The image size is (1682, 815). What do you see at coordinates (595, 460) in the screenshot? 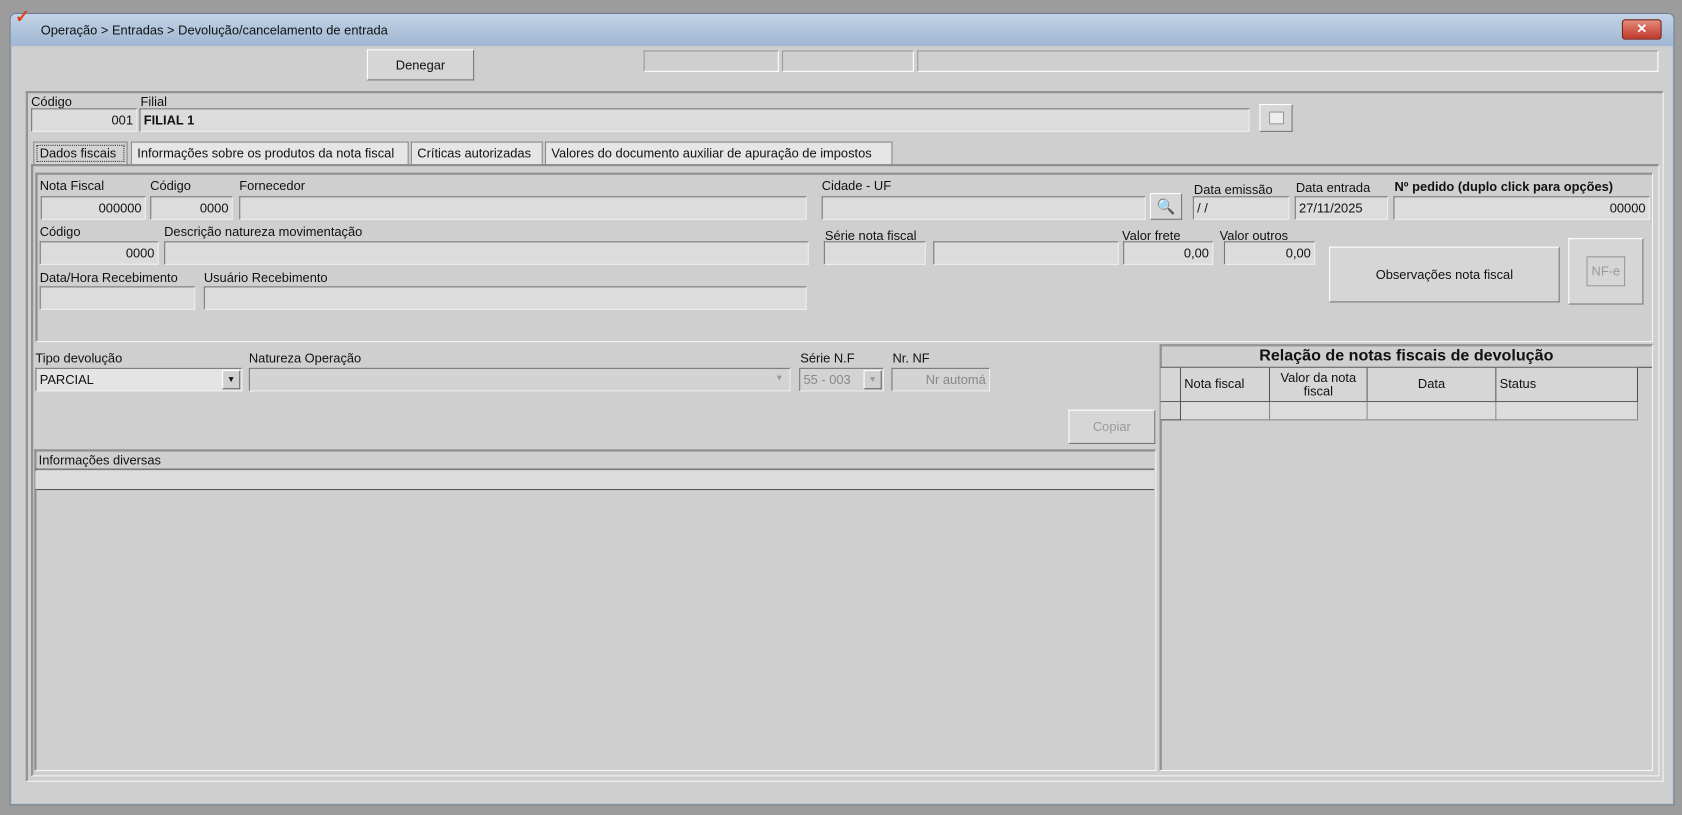
I see `informacoes-diversas-label: Informações diversas` at bounding box center [595, 460].